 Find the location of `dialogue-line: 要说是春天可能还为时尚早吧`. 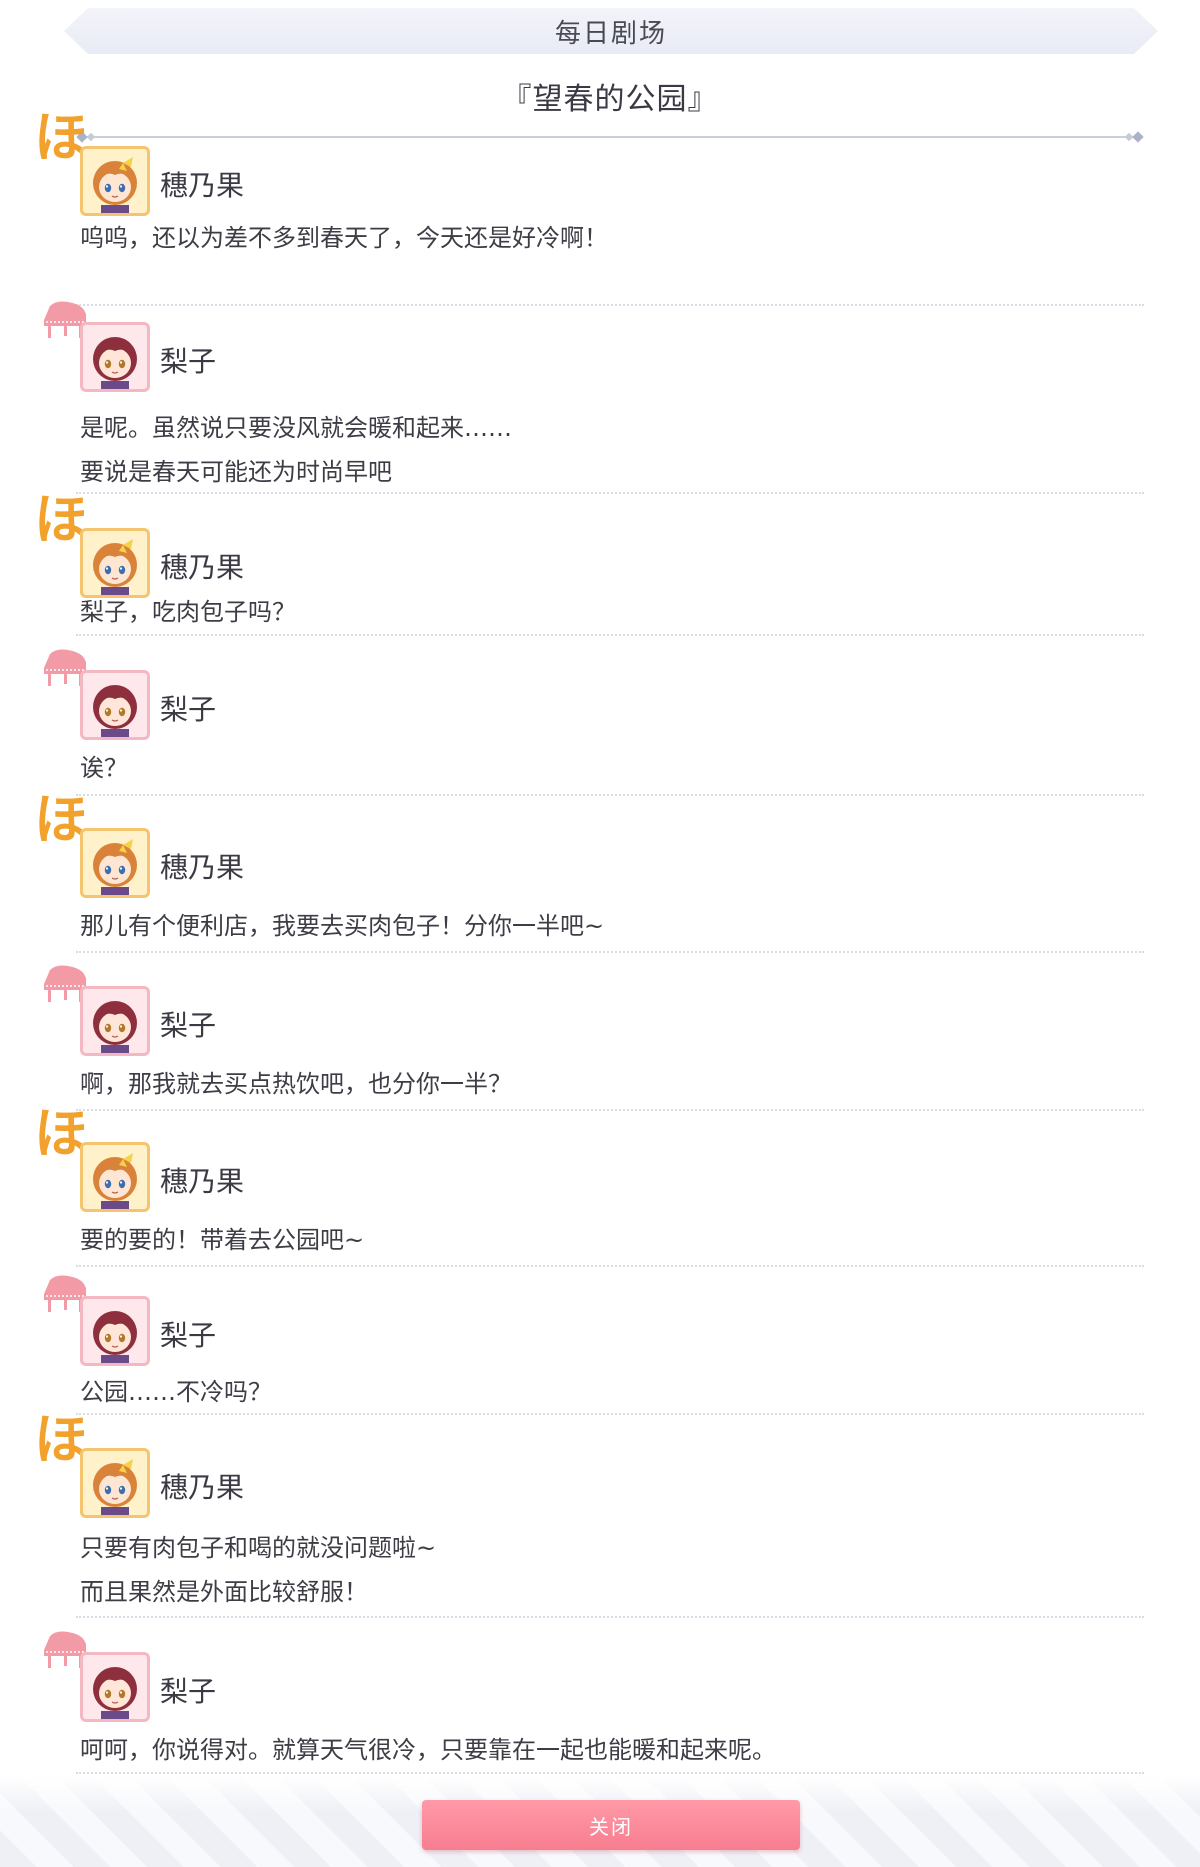

dialogue-line: 要说是春天可能还为时尚早吧 is located at coordinates (236, 472).